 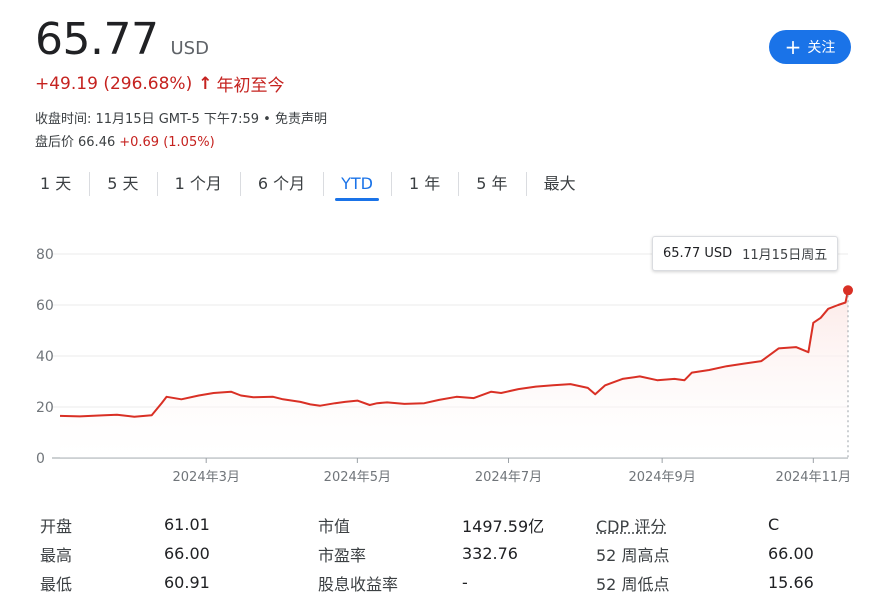 What do you see at coordinates (821, 48) in the screenshot?
I see `follow-button-label: 关注` at bounding box center [821, 48].